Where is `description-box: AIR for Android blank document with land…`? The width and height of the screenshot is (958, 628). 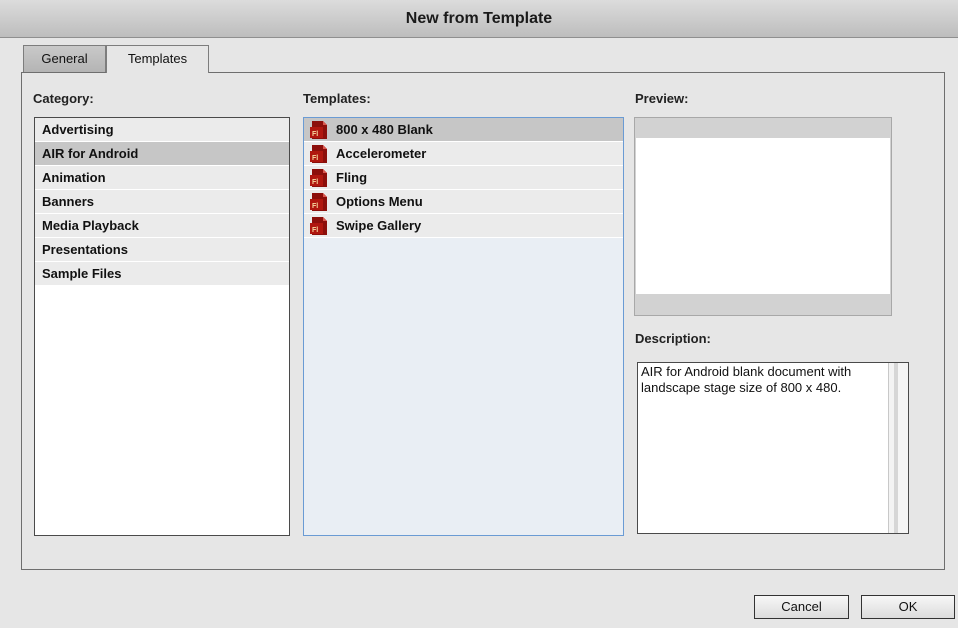
description-box: AIR for Android blank document with land… is located at coordinates (773, 448).